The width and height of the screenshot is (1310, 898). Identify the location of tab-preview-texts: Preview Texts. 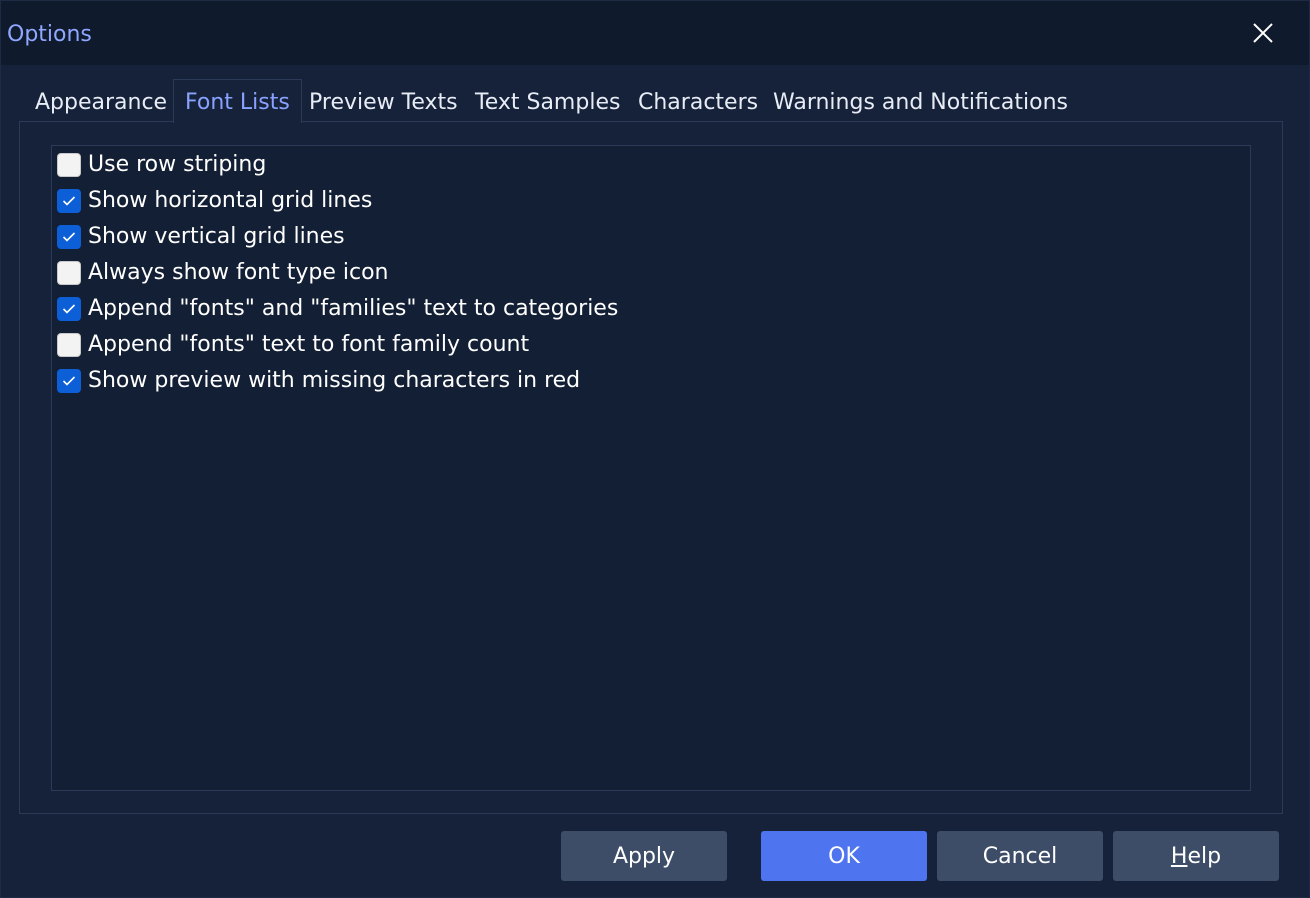
(383, 101).